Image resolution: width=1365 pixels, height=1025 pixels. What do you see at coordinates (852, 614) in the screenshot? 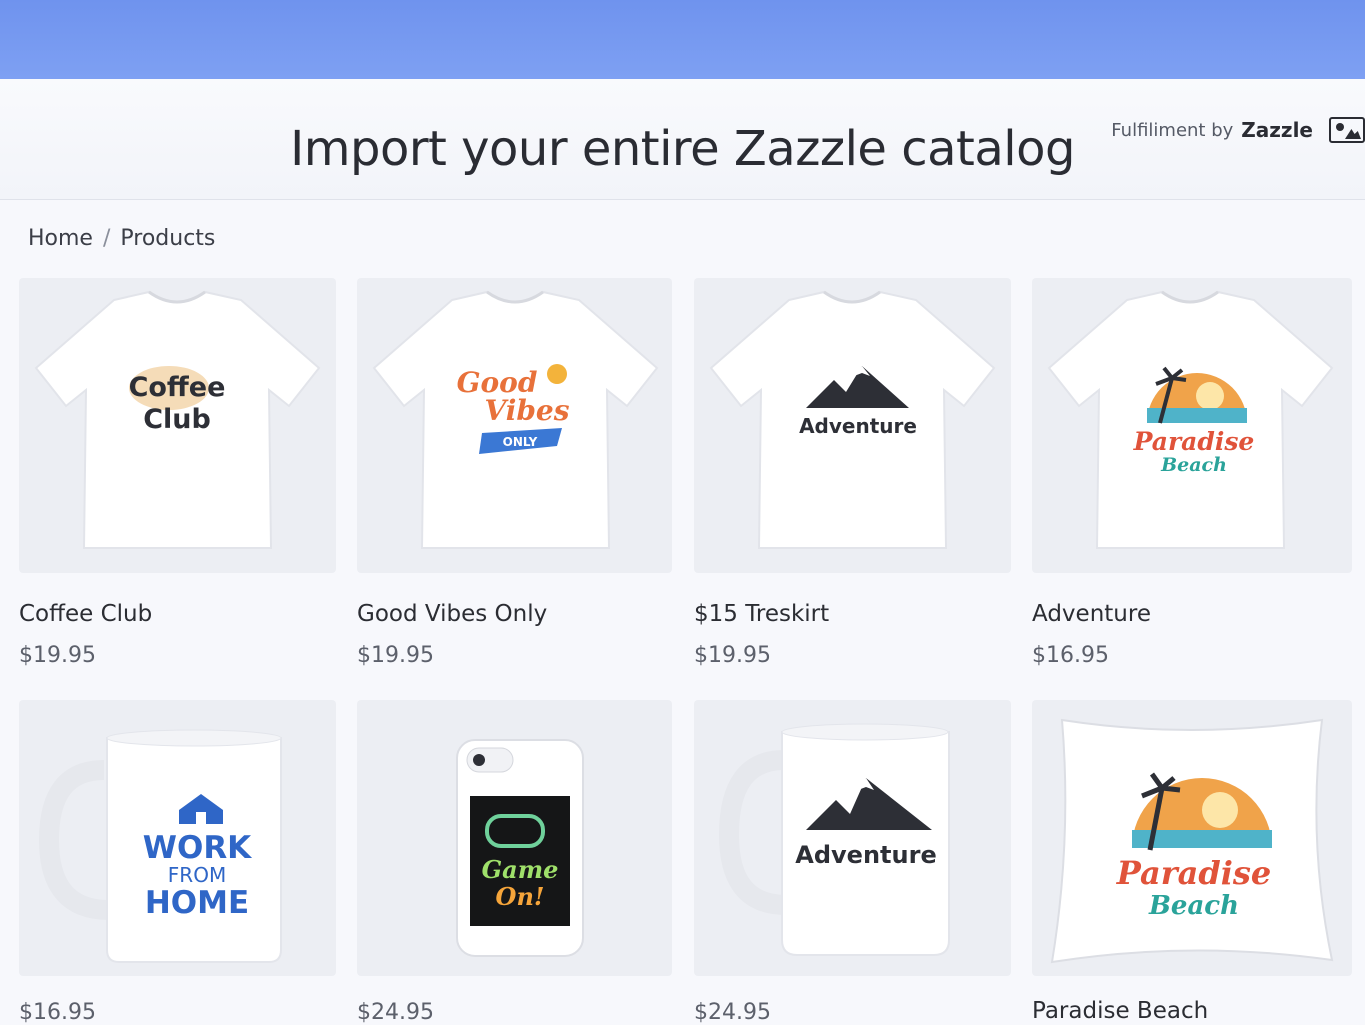
I see `product-name: $15 Treskirt` at bounding box center [852, 614].